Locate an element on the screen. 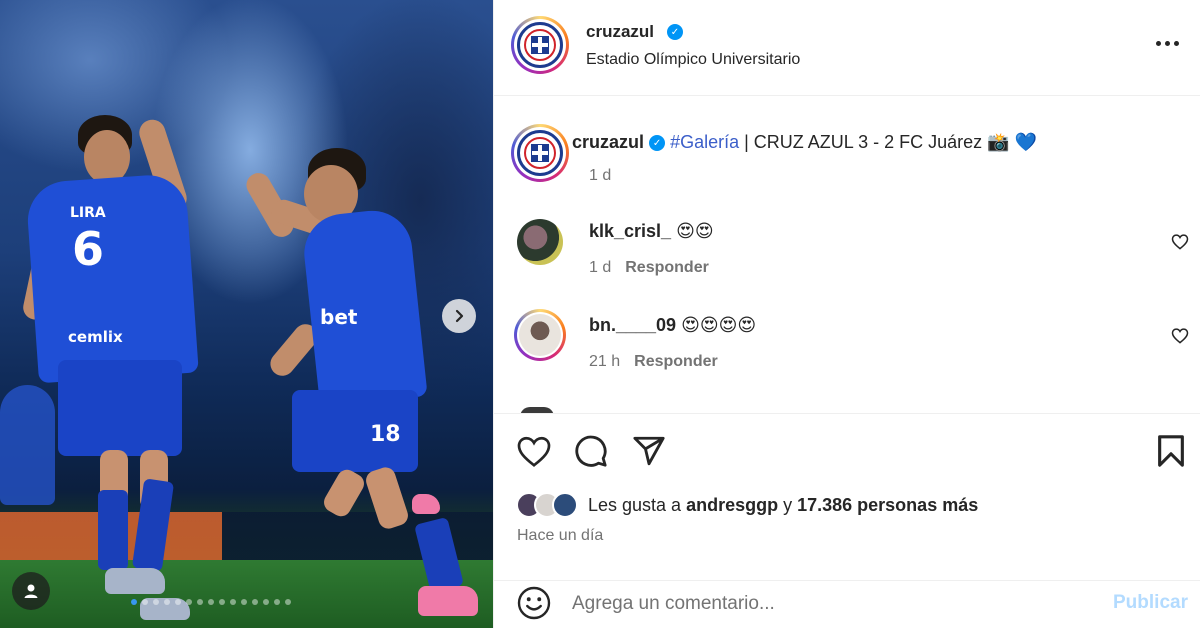  jersey-sponsor-text: cemlix is located at coordinates (95, 337).